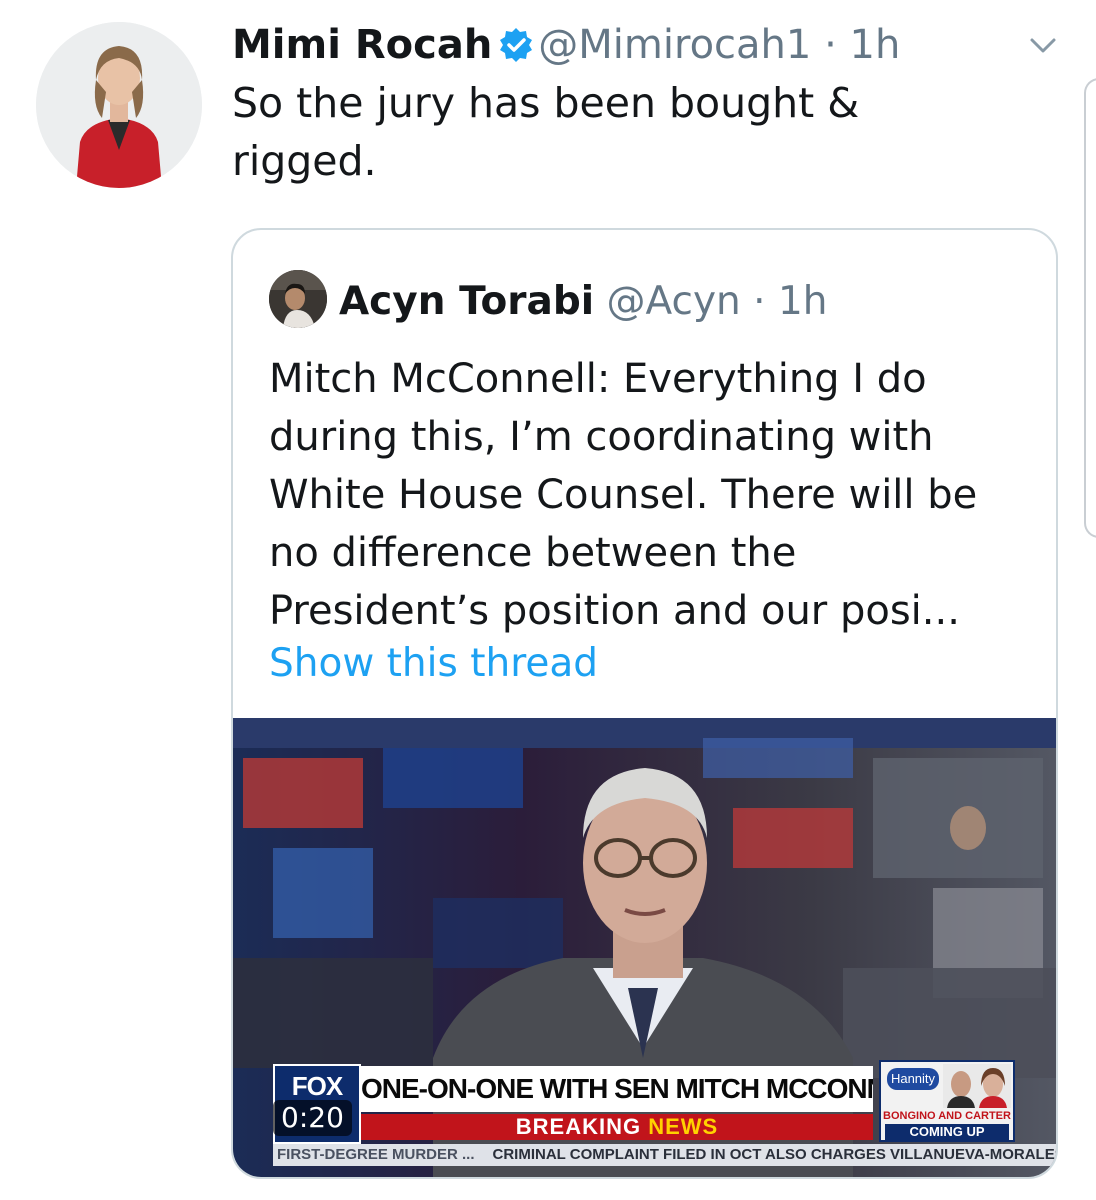 This screenshot has height=1200, width=1096. What do you see at coordinates (1043, 45) in the screenshot?
I see `chevron-down-icon` at bounding box center [1043, 45].